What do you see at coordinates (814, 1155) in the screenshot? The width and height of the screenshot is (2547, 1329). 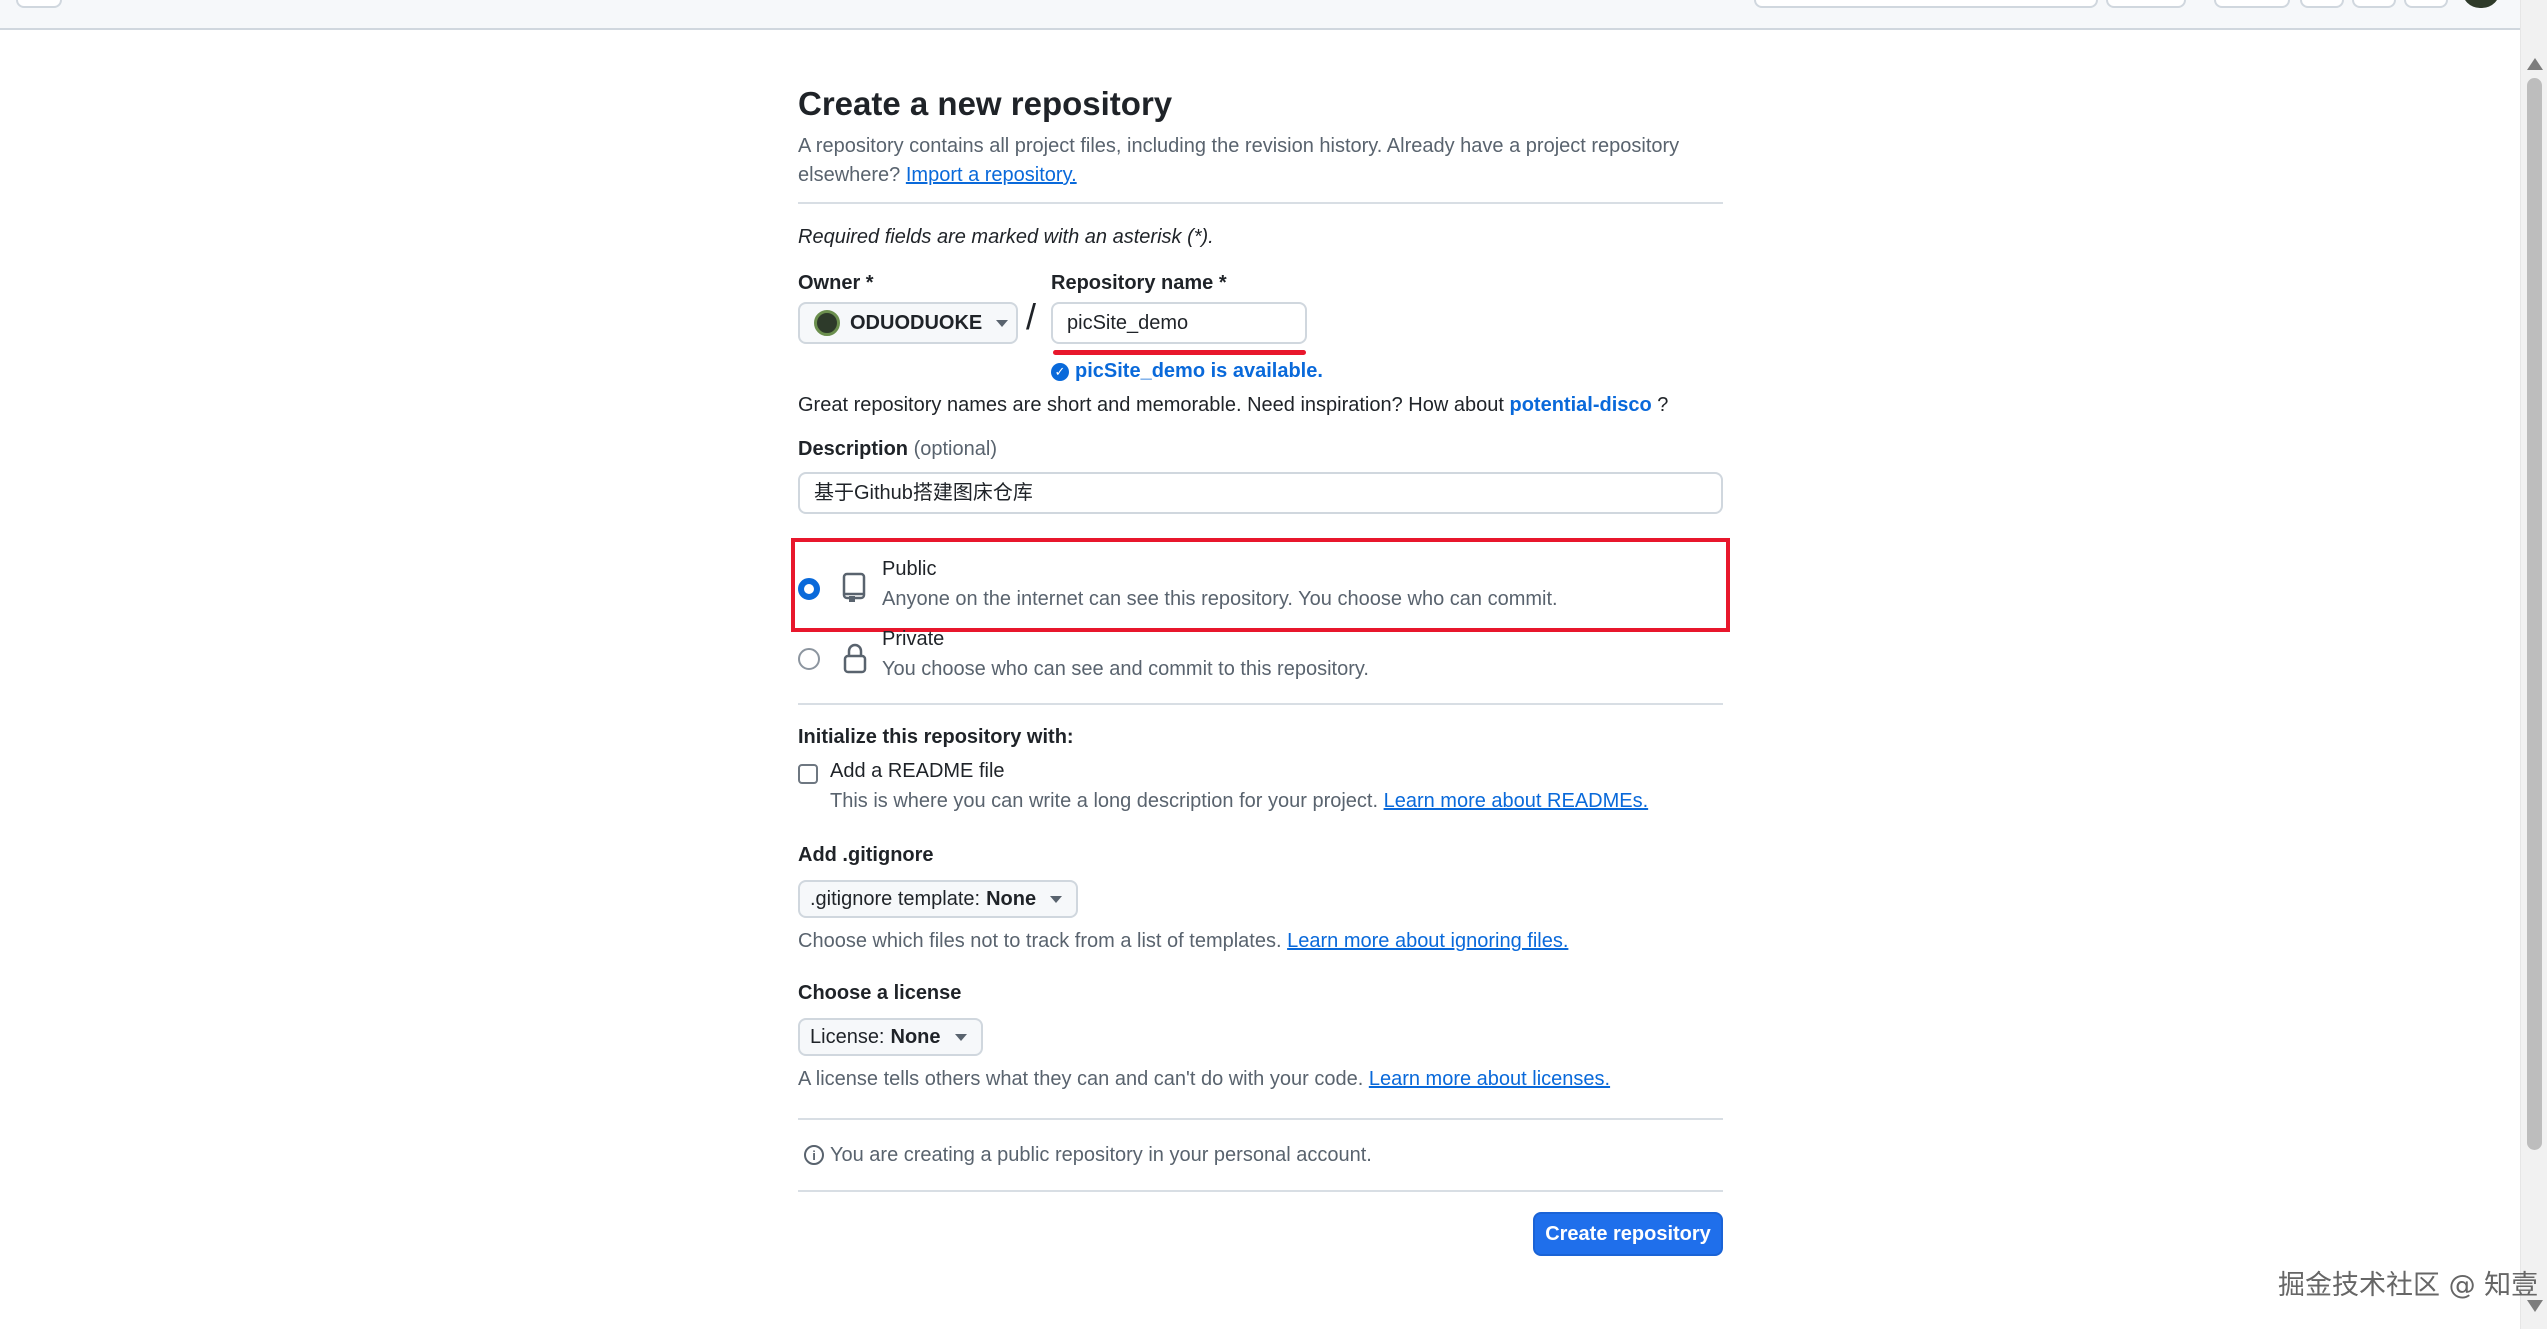 I see `info-icon: i` at bounding box center [814, 1155].